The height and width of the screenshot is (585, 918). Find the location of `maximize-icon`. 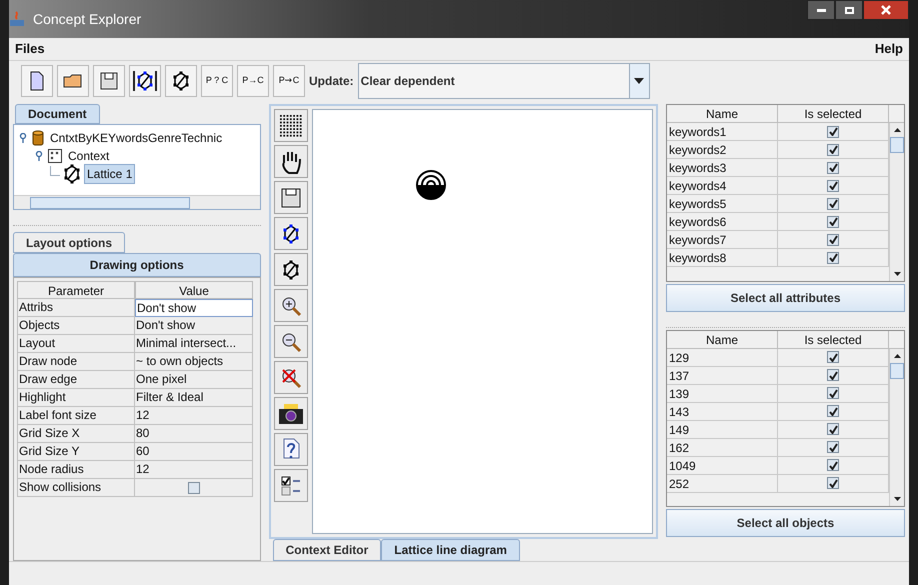

maximize-icon is located at coordinates (849, 10).